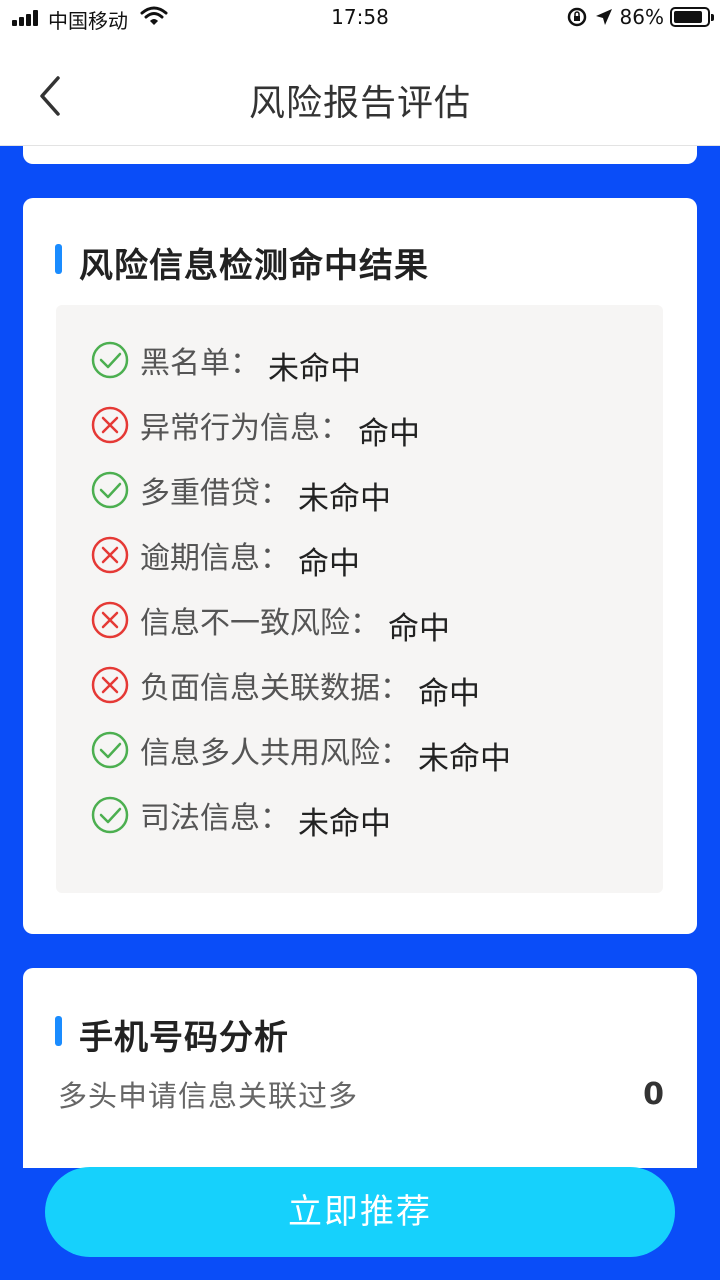 The width and height of the screenshot is (720, 1280). What do you see at coordinates (200, 363) in the screenshot?
I see `item-label: 黑名单：` at bounding box center [200, 363].